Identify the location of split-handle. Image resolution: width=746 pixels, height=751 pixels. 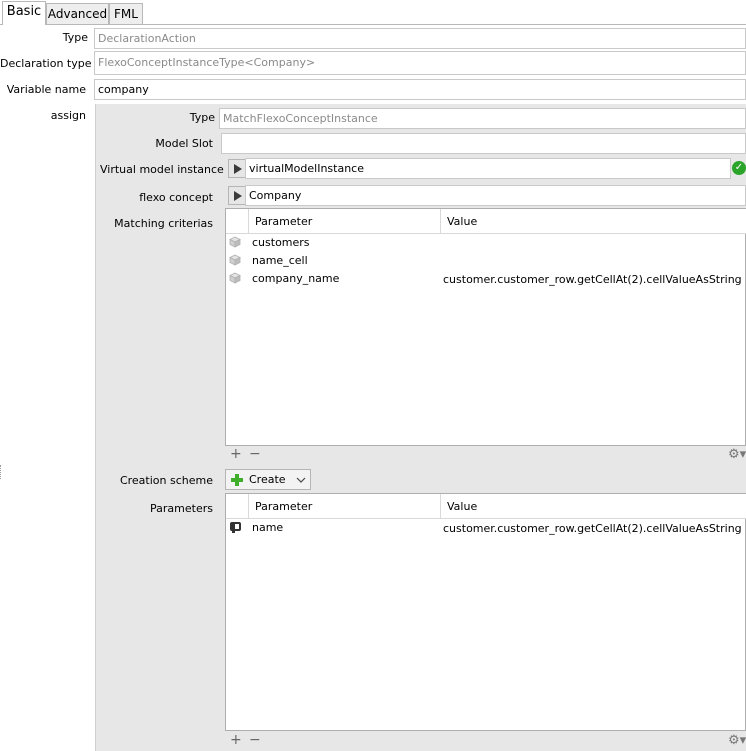
(1, 472).